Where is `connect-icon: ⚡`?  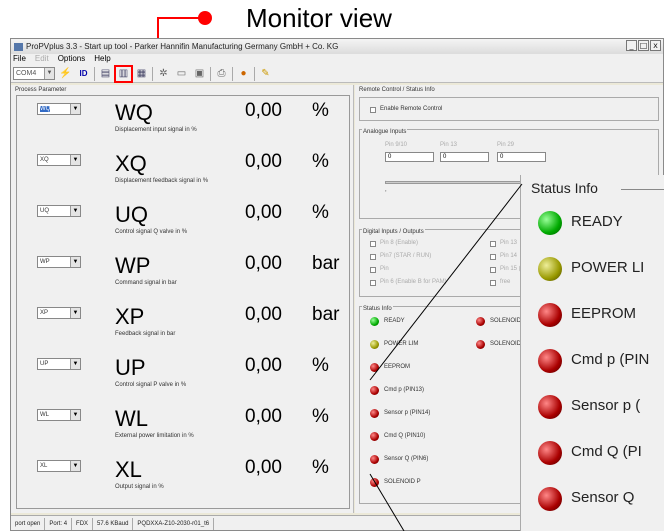 connect-icon: ⚡ is located at coordinates (65, 74).